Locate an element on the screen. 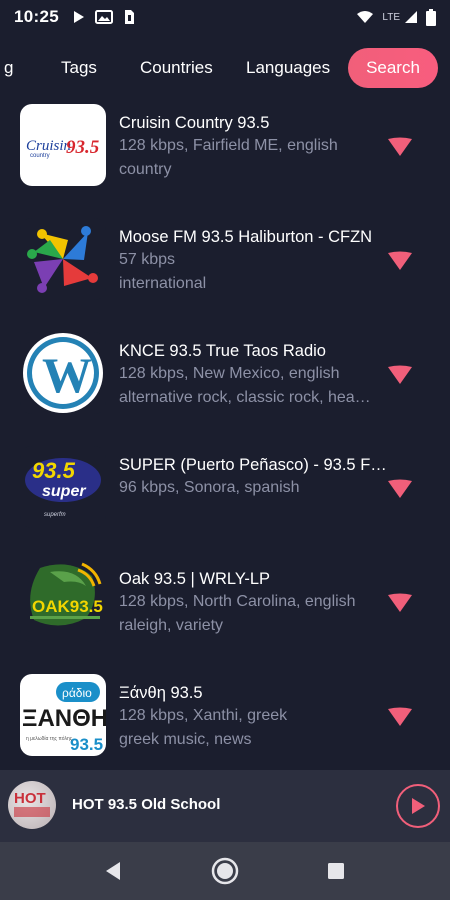 Image resolution: width=450 pixels, height=900 pixels. nav-recents-button is located at coordinates (336, 871).